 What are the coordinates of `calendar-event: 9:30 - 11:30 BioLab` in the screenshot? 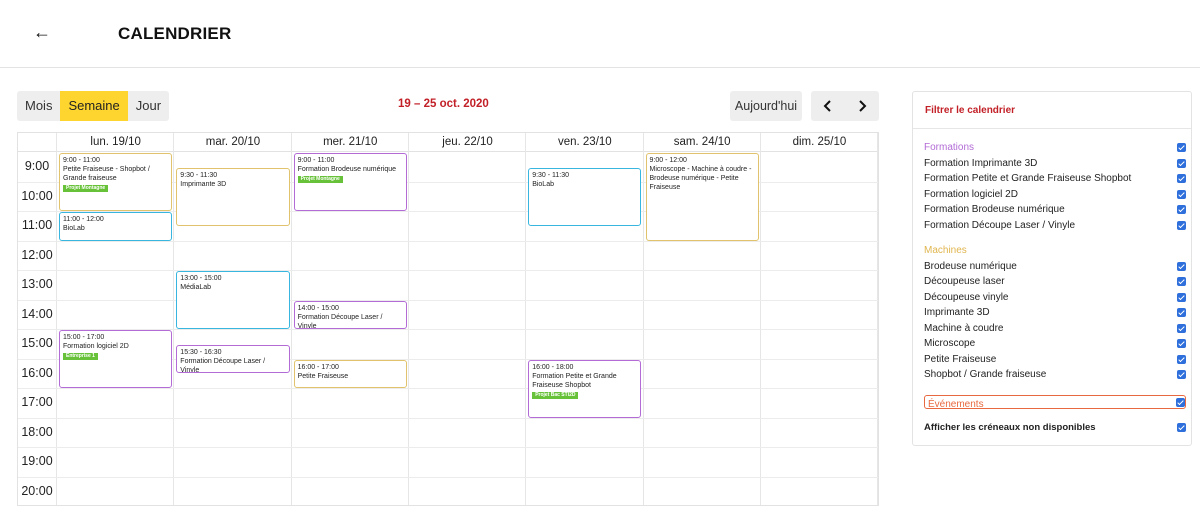 It's located at (585, 196).